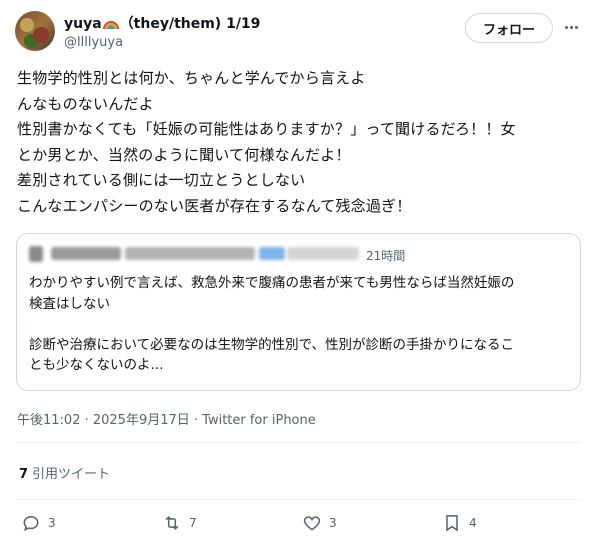  Describe the element at coordinates (214, 205) in the screenshot. I see `tweet-line: こんなエンパシーのない医者が存在するなんて残念過ぎ！` at that location.